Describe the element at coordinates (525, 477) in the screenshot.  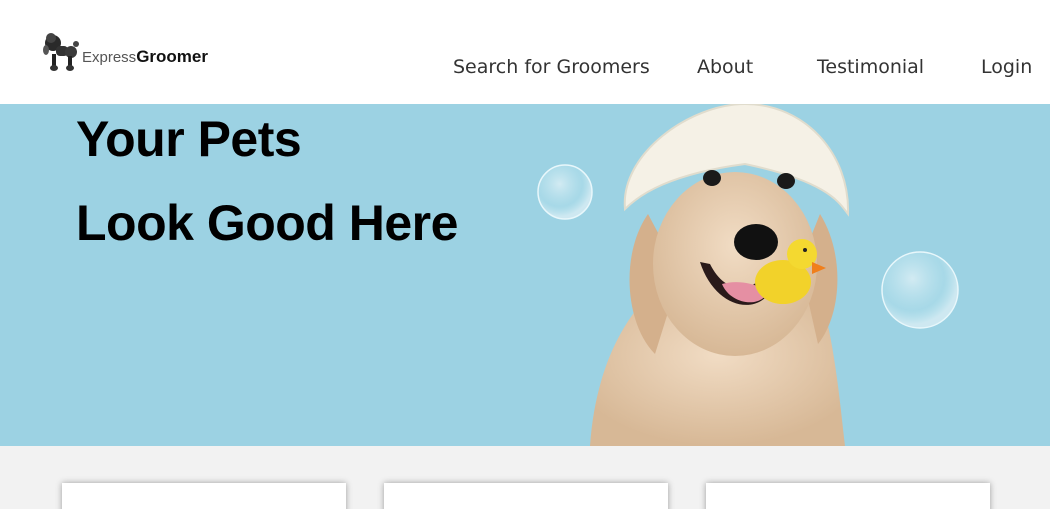
I see `features-section` at that location.